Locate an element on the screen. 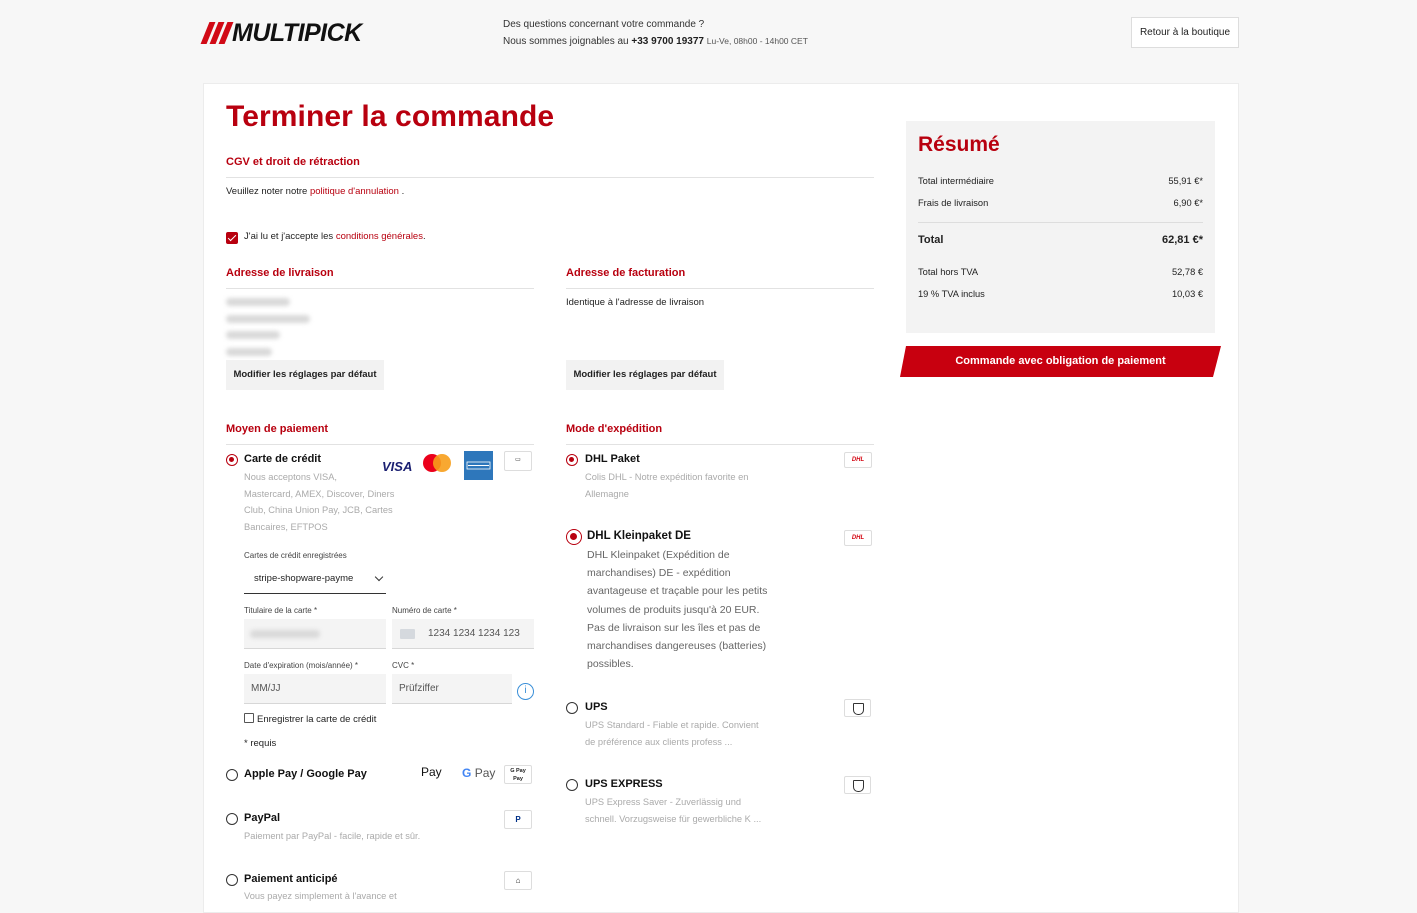 This screenshot has height=913, width=1417. total-row: Total 62,81 €* is located at coordinates (1060, 240).